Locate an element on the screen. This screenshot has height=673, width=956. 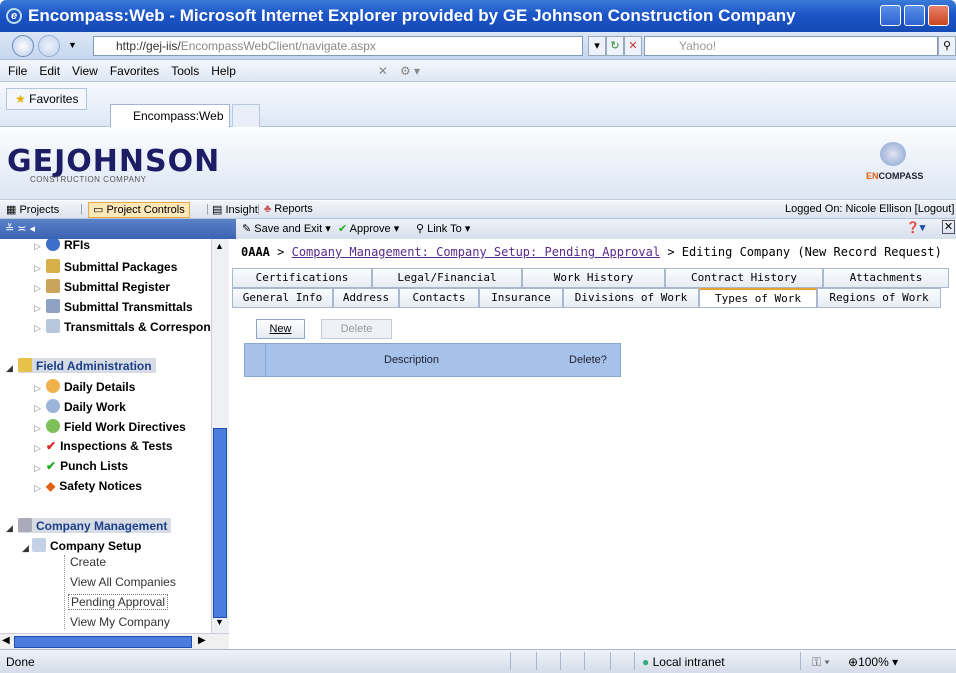
sidebar-item-submittal-register: Submittal Register is located at coordinates (108, 286).